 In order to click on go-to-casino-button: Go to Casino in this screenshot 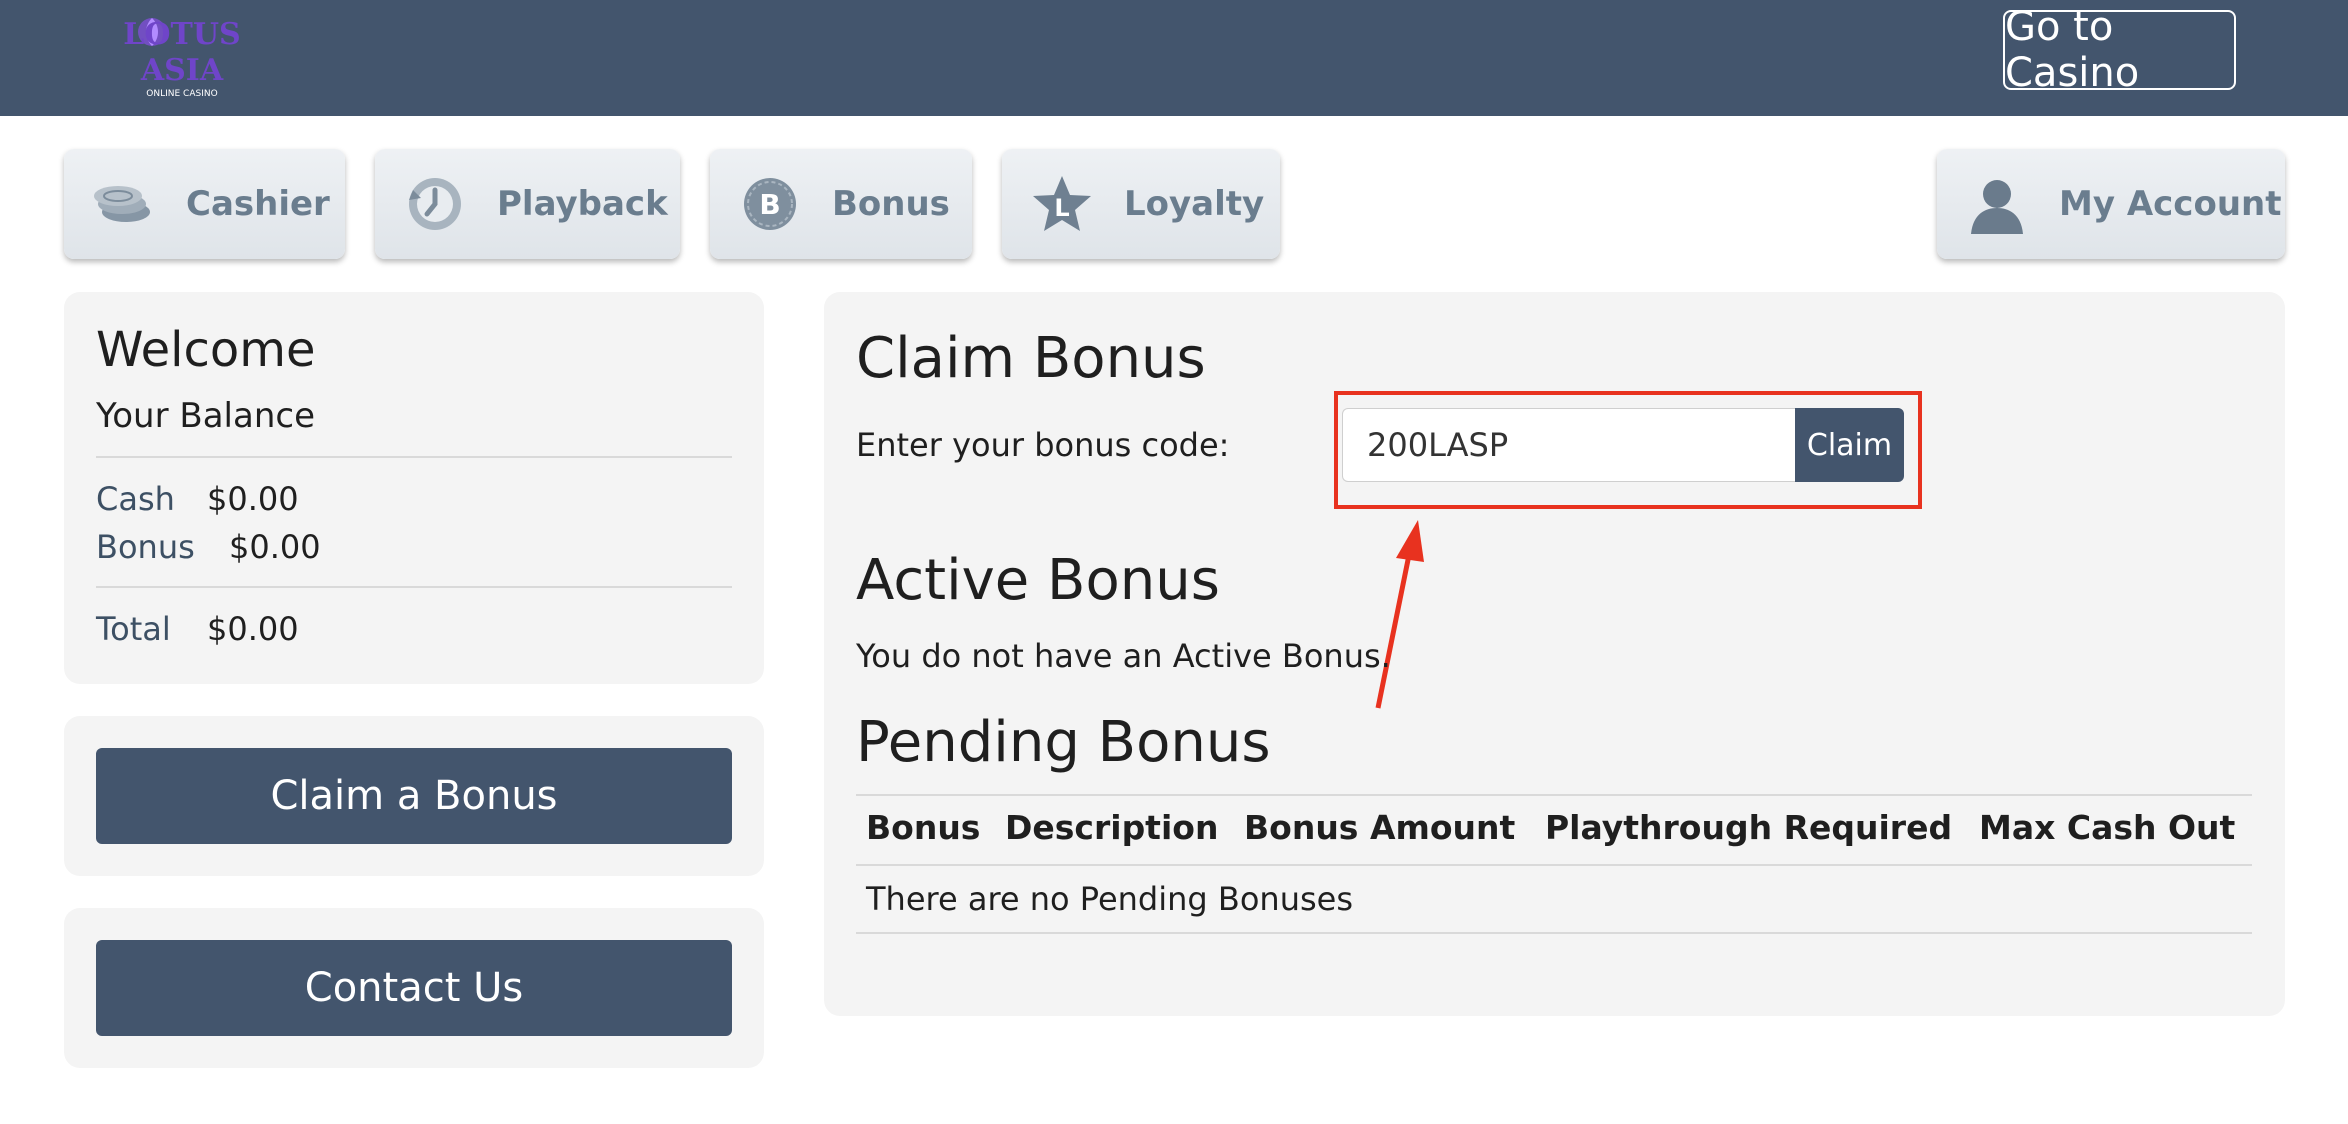, I will do `click(2119, 50)`.